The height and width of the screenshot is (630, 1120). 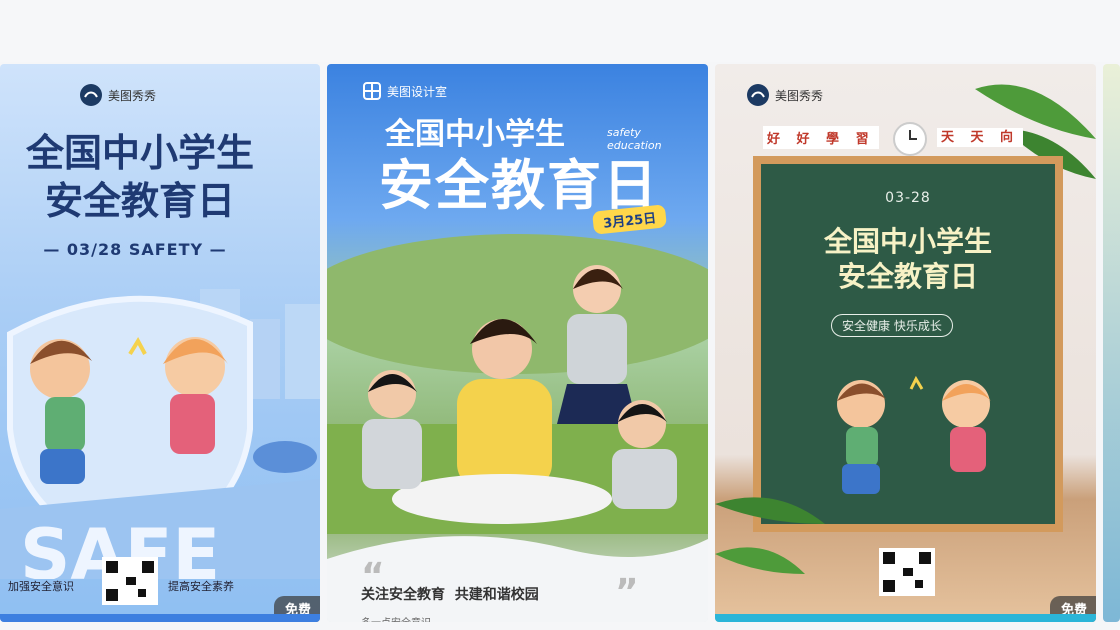 I want to click on kids-illustration: SAFE, so click(x=160, y=434).